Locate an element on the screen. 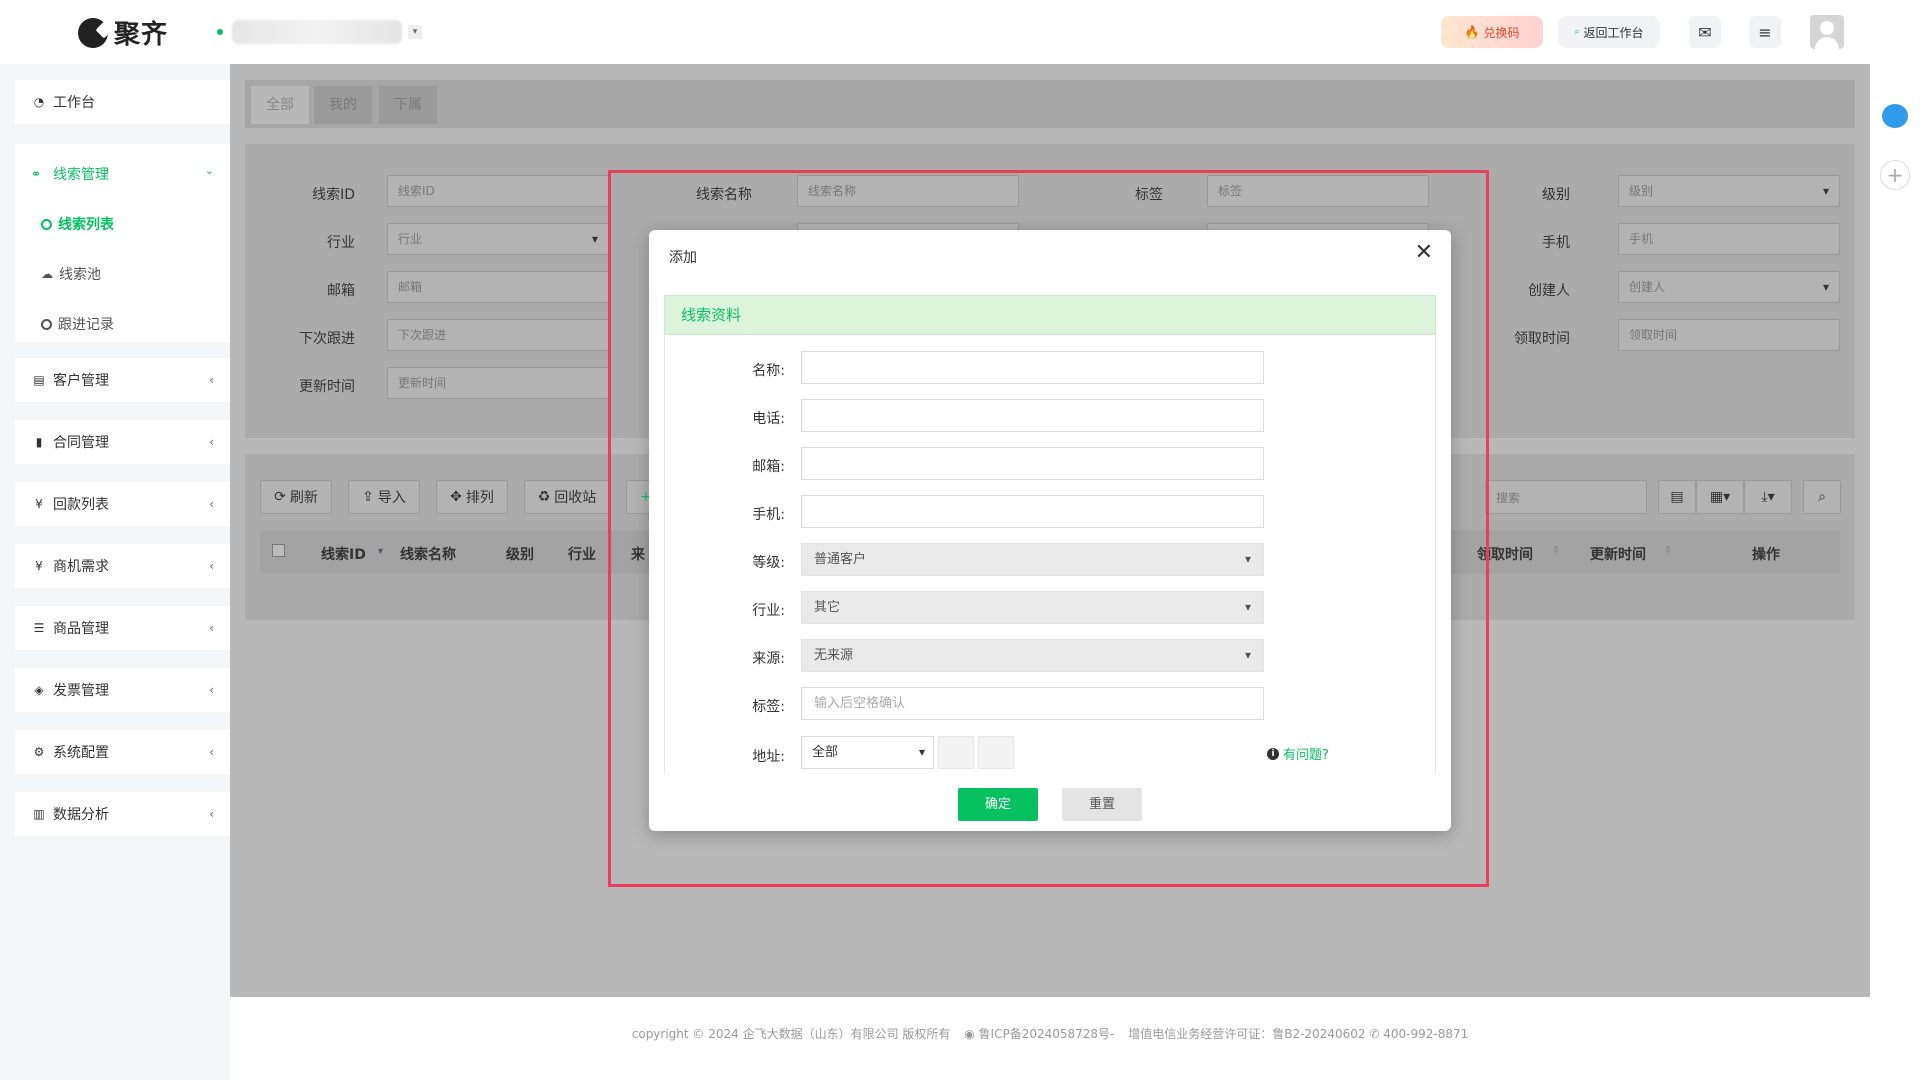 The width and height of the screenshot is (1920, 1080). city-select is located at coordinates (956, 752).